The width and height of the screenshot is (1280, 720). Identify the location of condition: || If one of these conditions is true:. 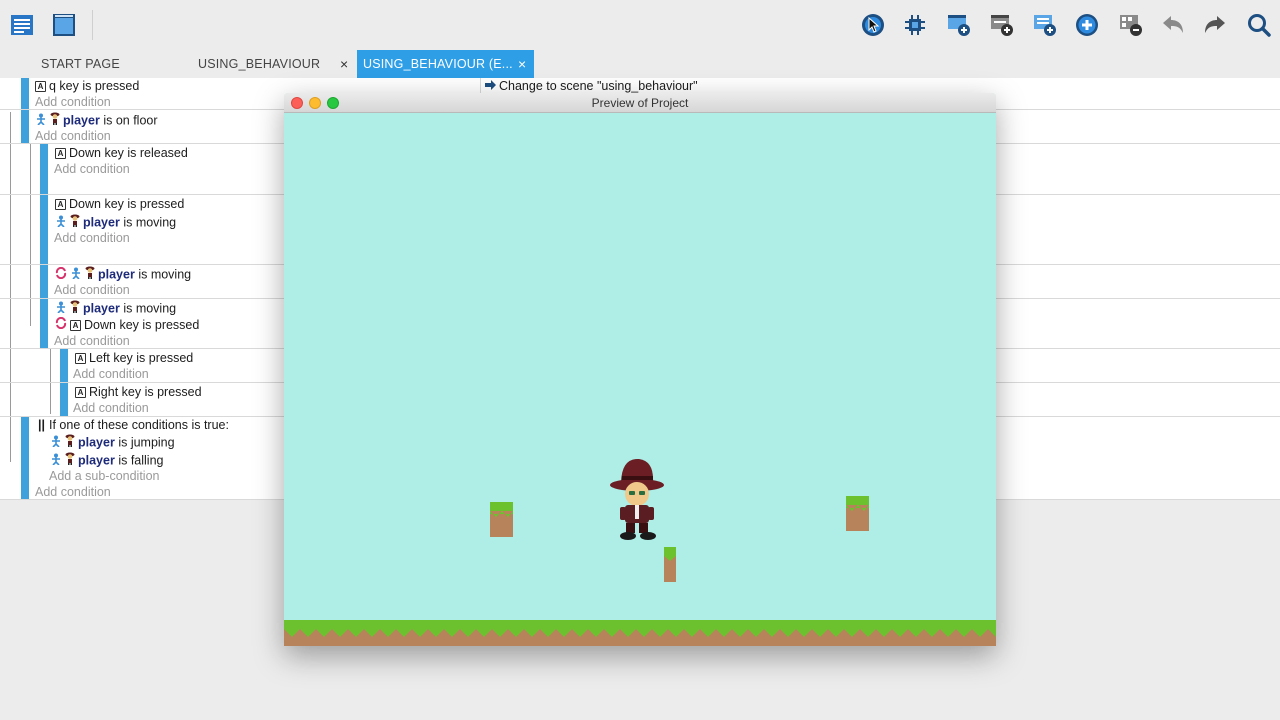
(133, 425).